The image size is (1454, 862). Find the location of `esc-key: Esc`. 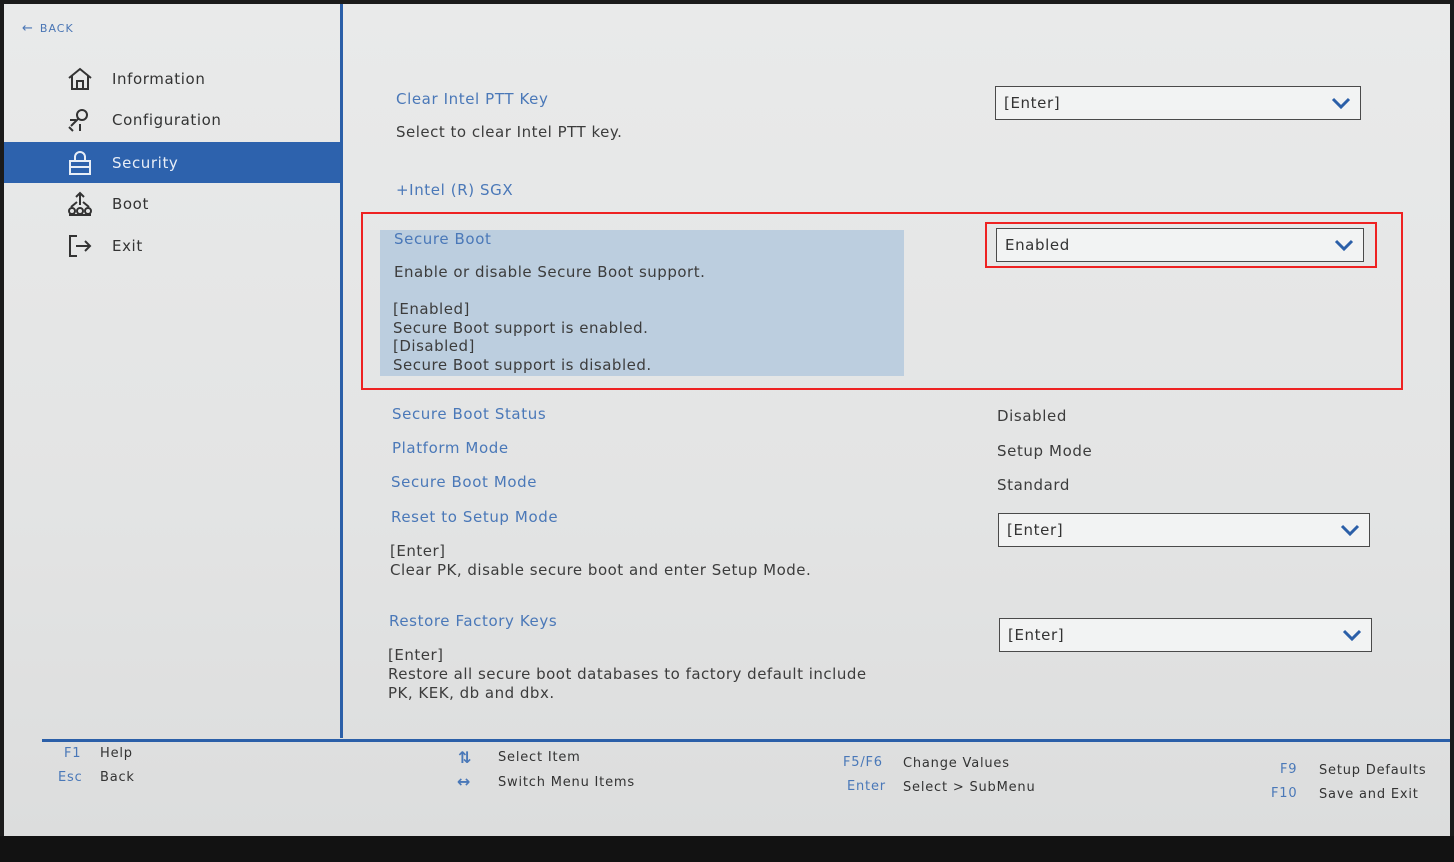

esc-key: Esc is located at coordinates (70, 777).